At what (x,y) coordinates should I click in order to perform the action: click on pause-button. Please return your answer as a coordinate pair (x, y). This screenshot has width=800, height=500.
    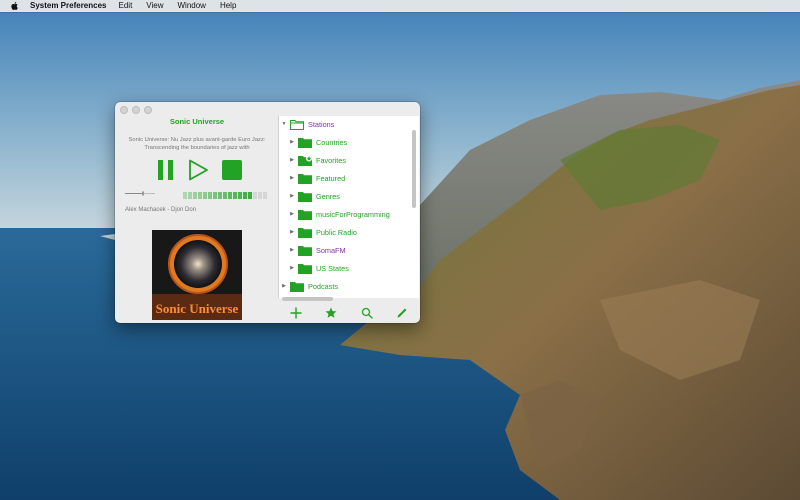
    Looking at the image, I should click on (166, 170).